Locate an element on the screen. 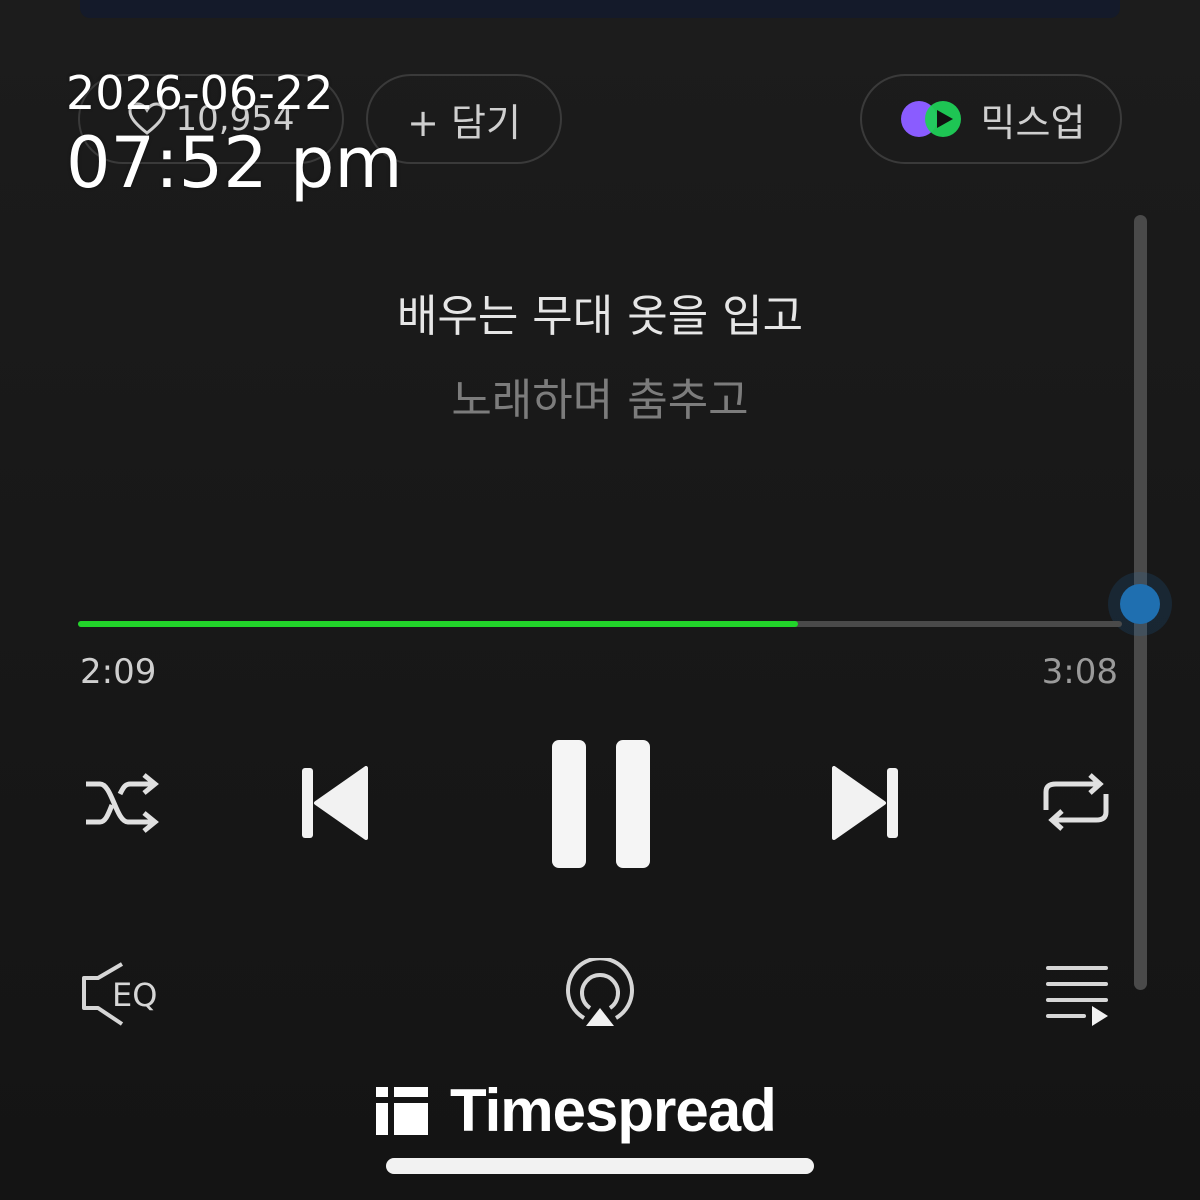  mixup-label: 믹스업 is located at coordinates (1033, 122).